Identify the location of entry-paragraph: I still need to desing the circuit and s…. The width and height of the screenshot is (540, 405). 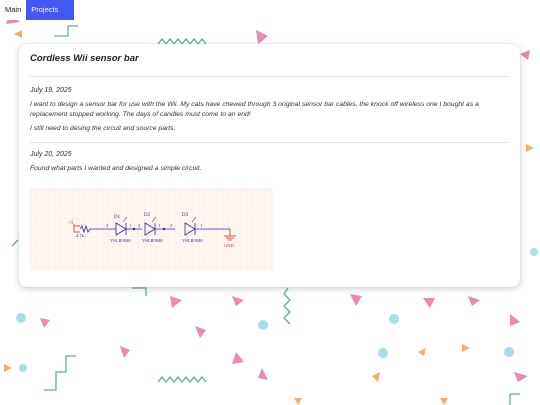
(103, 129).